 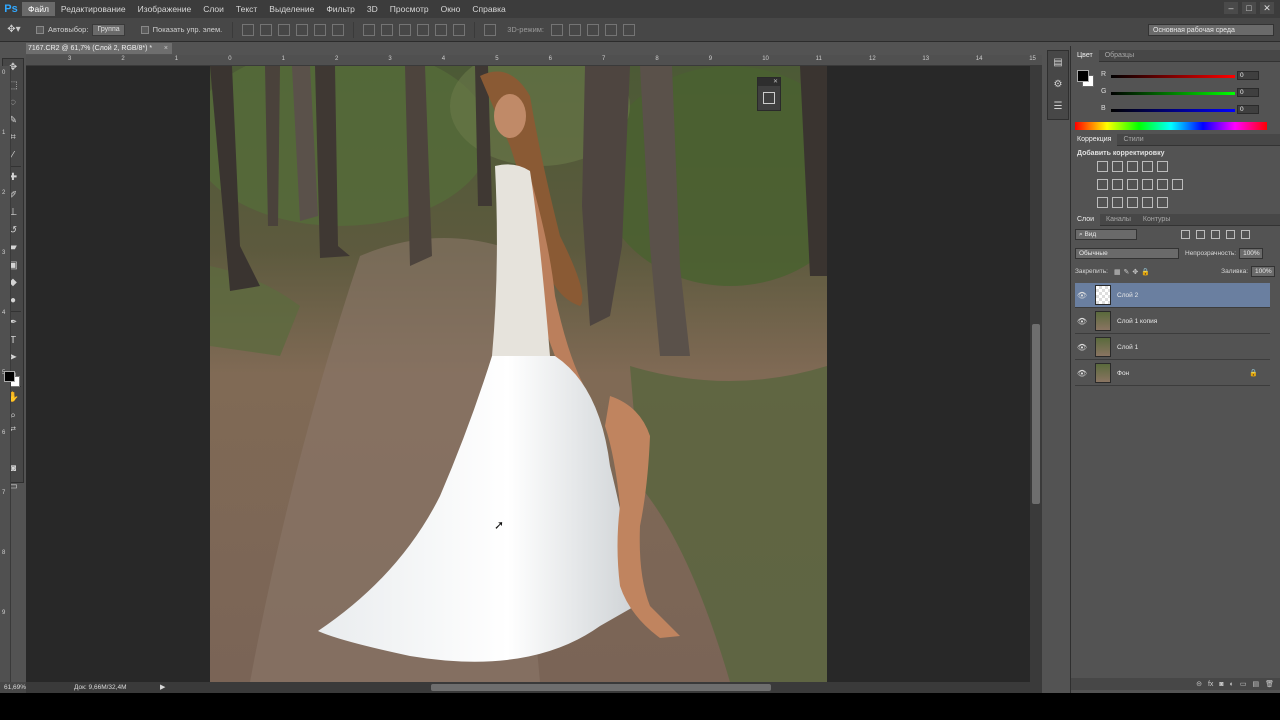 What do you see at coordinates (611, 29) in the screenshot?
I see `3d-slide-icon` at bounding box center [611, 29].